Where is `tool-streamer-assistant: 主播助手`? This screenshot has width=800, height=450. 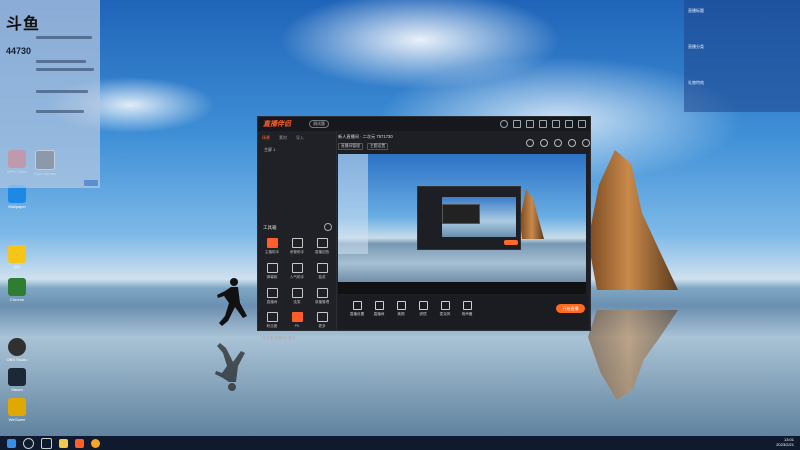 tool-streamer-assistant: 主播助手 is located at coordinates (272, 246).